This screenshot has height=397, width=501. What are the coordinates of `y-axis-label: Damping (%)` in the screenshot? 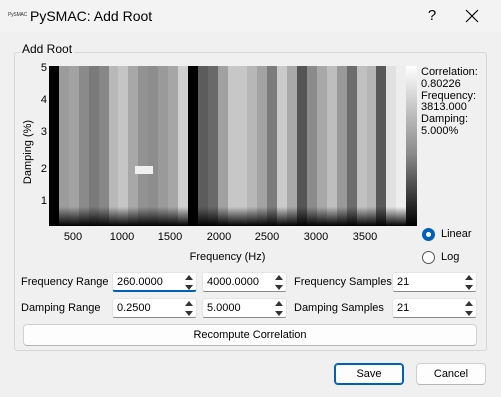 It's located at (28, 152).